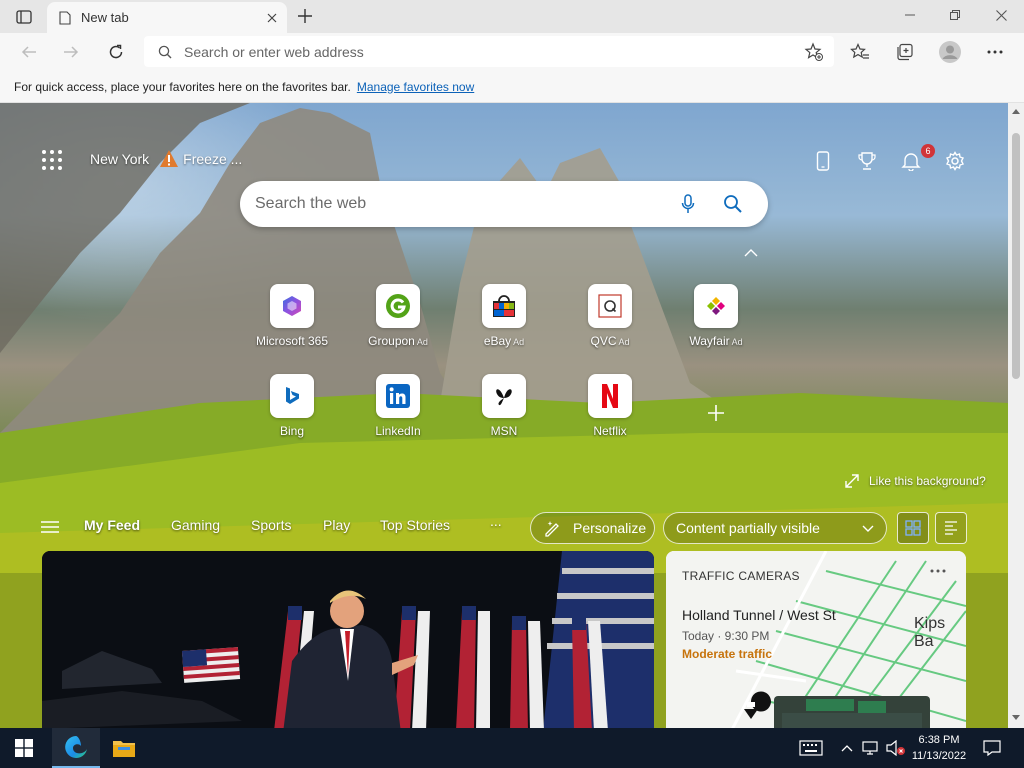 Image resolution: width=1024 pixels, height=768 pixels. I want to click on network-tray-icon, so click(871, 748).